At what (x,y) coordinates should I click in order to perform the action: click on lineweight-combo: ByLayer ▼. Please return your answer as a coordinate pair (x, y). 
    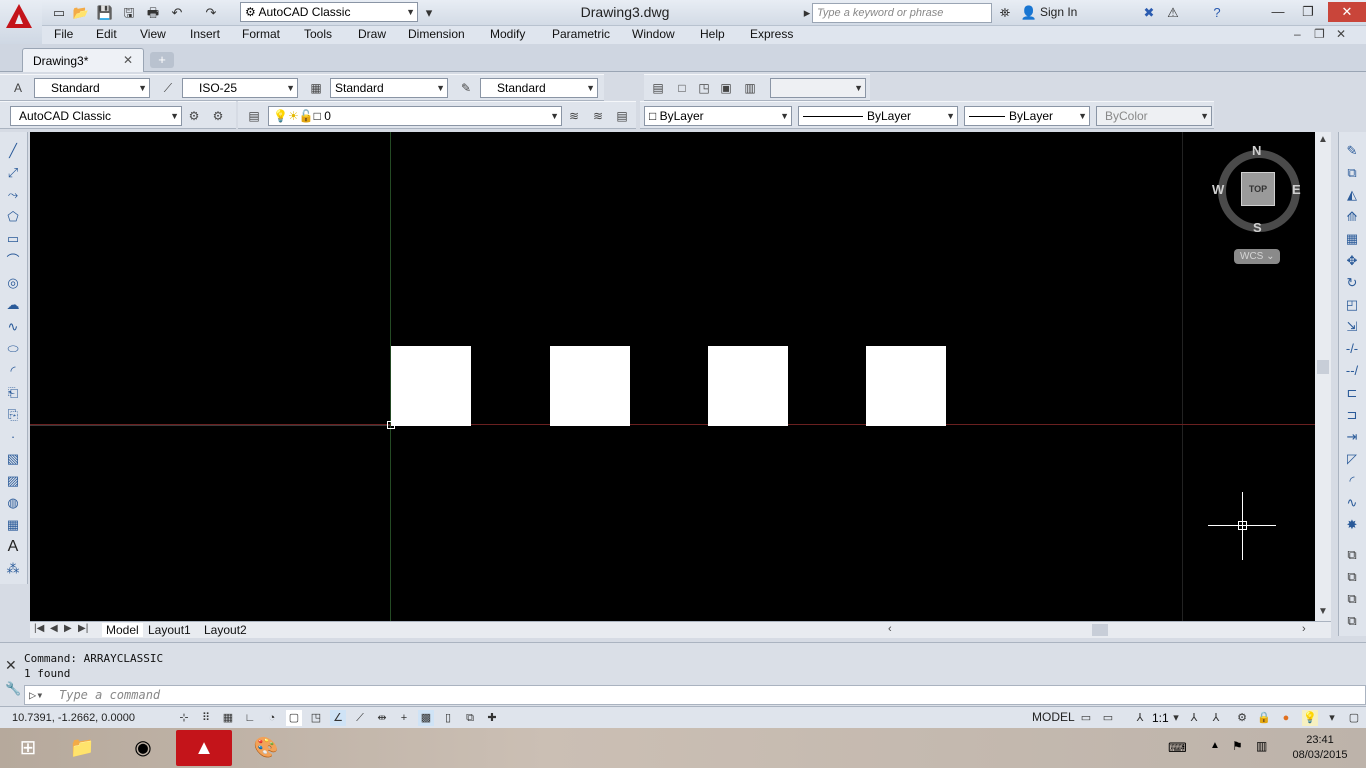
    Looking at the image, I should click on (1027, 116).